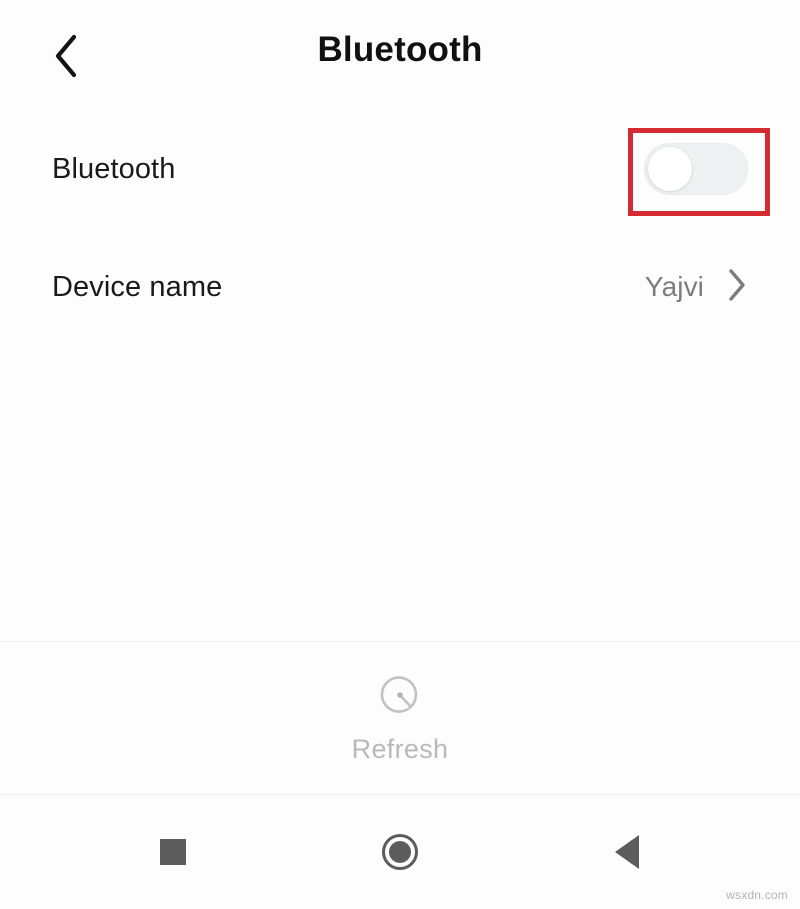  I want to click on row-bluetooth-control, so click(696, 169).